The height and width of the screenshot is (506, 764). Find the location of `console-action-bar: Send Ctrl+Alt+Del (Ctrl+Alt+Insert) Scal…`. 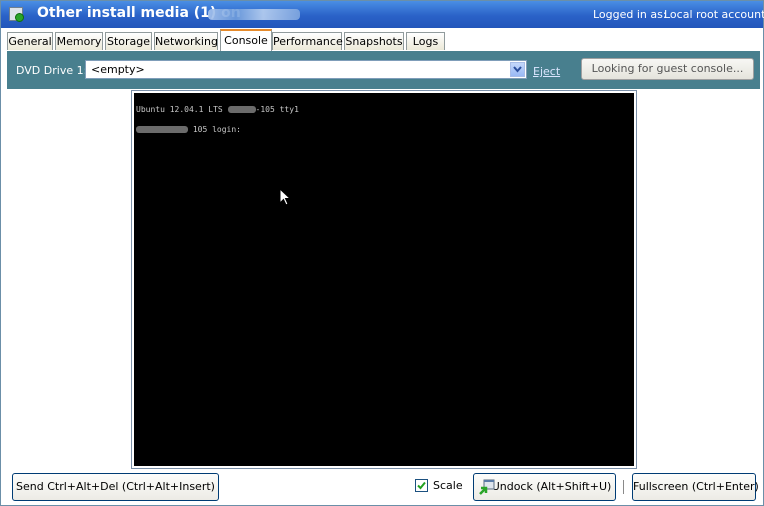

console-action-bar: Send Ctrl+Alt+Del (Ctrl+Alt+Insert) Scal… is located at coordinates (382, 487).